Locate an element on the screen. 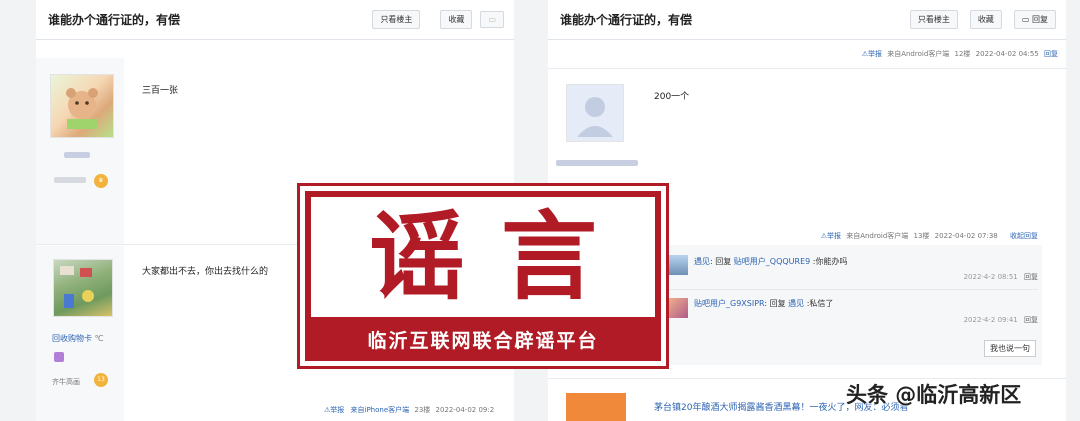 The height and width of the screenshot is (421, 1080). reply-item: 贴吧用户_G9XSIPR: 回复 遇见 :私信了 is located at coordinates (764, 303).